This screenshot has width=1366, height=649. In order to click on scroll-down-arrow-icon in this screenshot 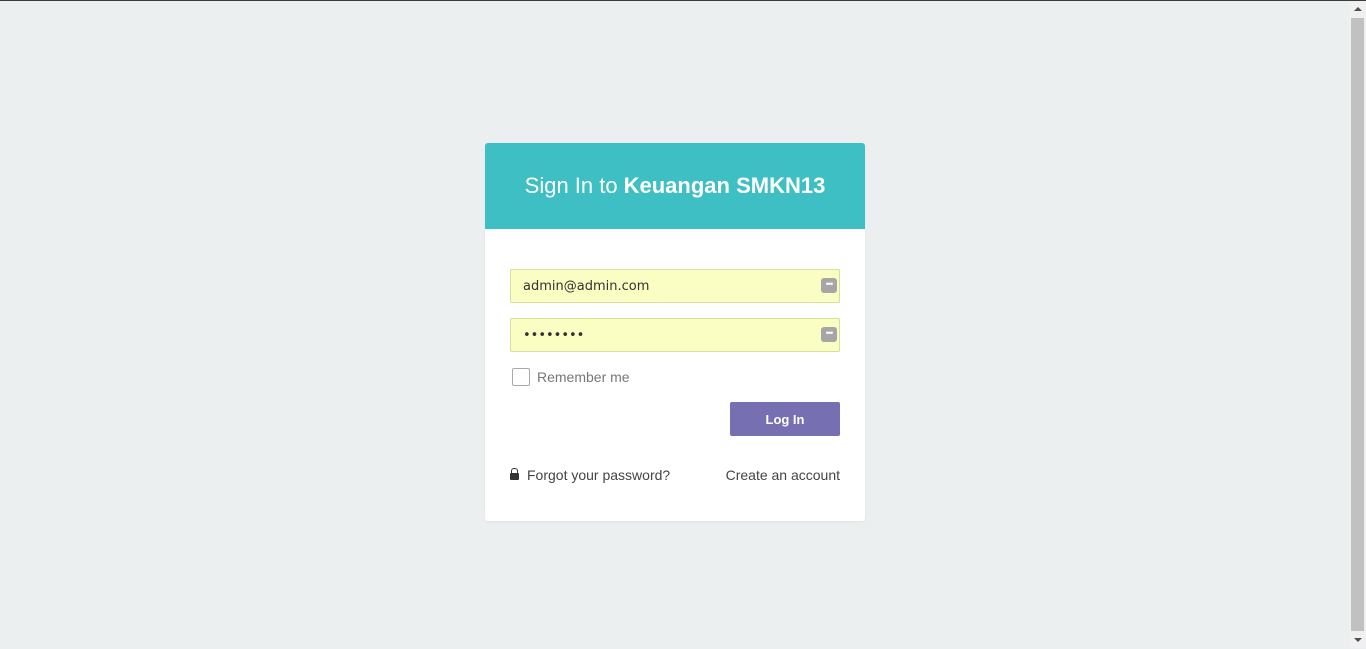, I will do `click(1358, 640)`.